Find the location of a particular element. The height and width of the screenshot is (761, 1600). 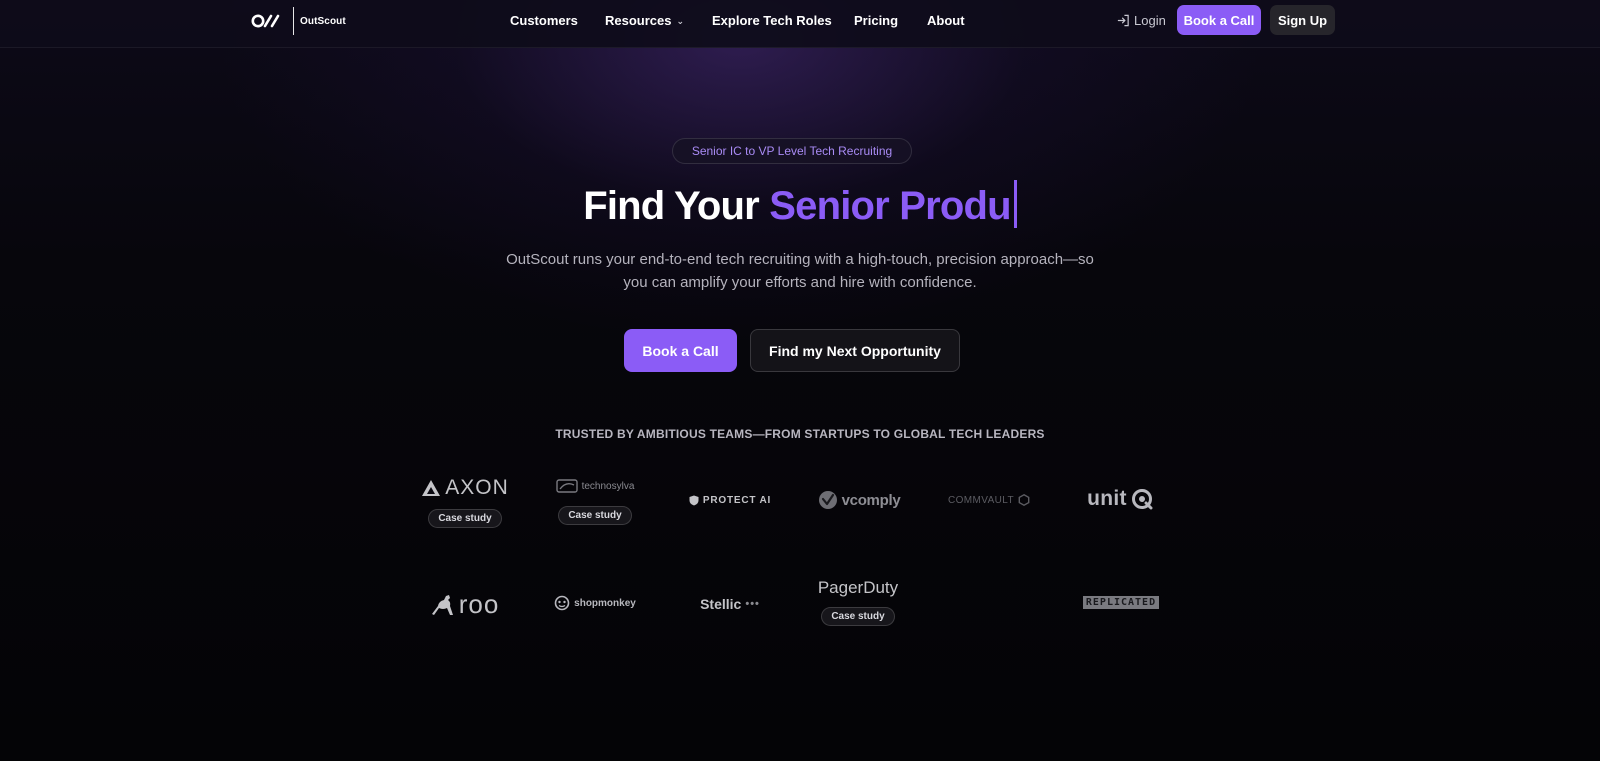

stellic-dots-icon: ••• is located at coordinates (752, 604).